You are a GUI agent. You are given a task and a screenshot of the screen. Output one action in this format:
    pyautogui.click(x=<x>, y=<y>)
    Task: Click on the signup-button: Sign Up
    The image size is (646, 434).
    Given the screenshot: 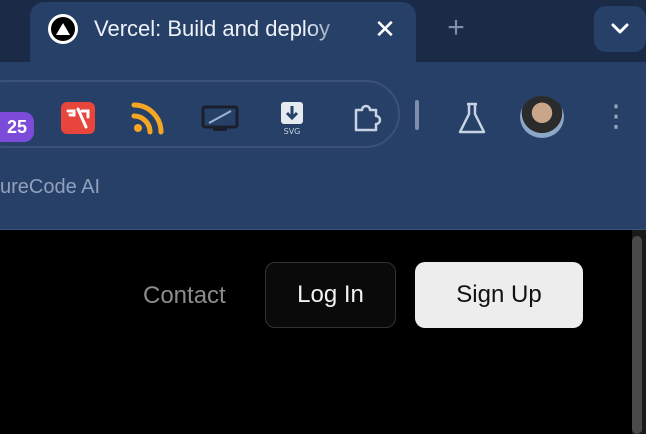 What is the action you would take?
    pyautogui.click(x=499, y=295)
    